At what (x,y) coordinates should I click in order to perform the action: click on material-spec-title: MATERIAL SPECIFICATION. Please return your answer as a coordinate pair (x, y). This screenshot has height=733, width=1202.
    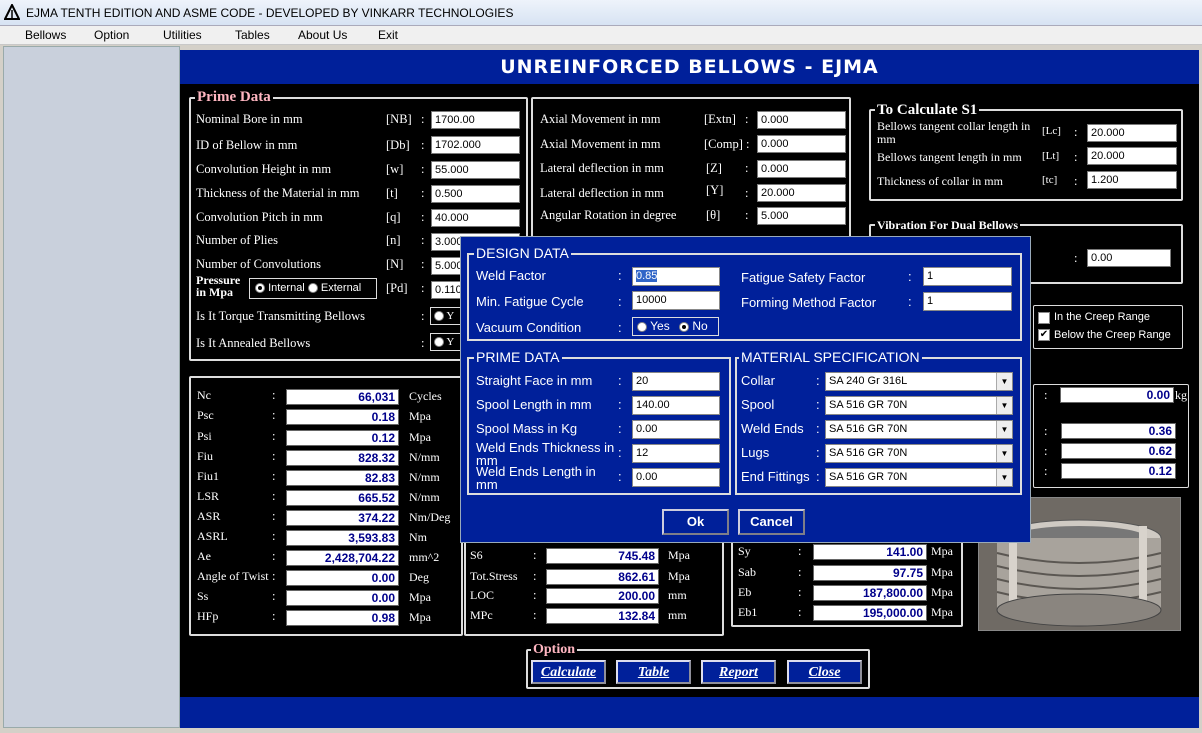
    Looking at the image, I should click on (830, 357).